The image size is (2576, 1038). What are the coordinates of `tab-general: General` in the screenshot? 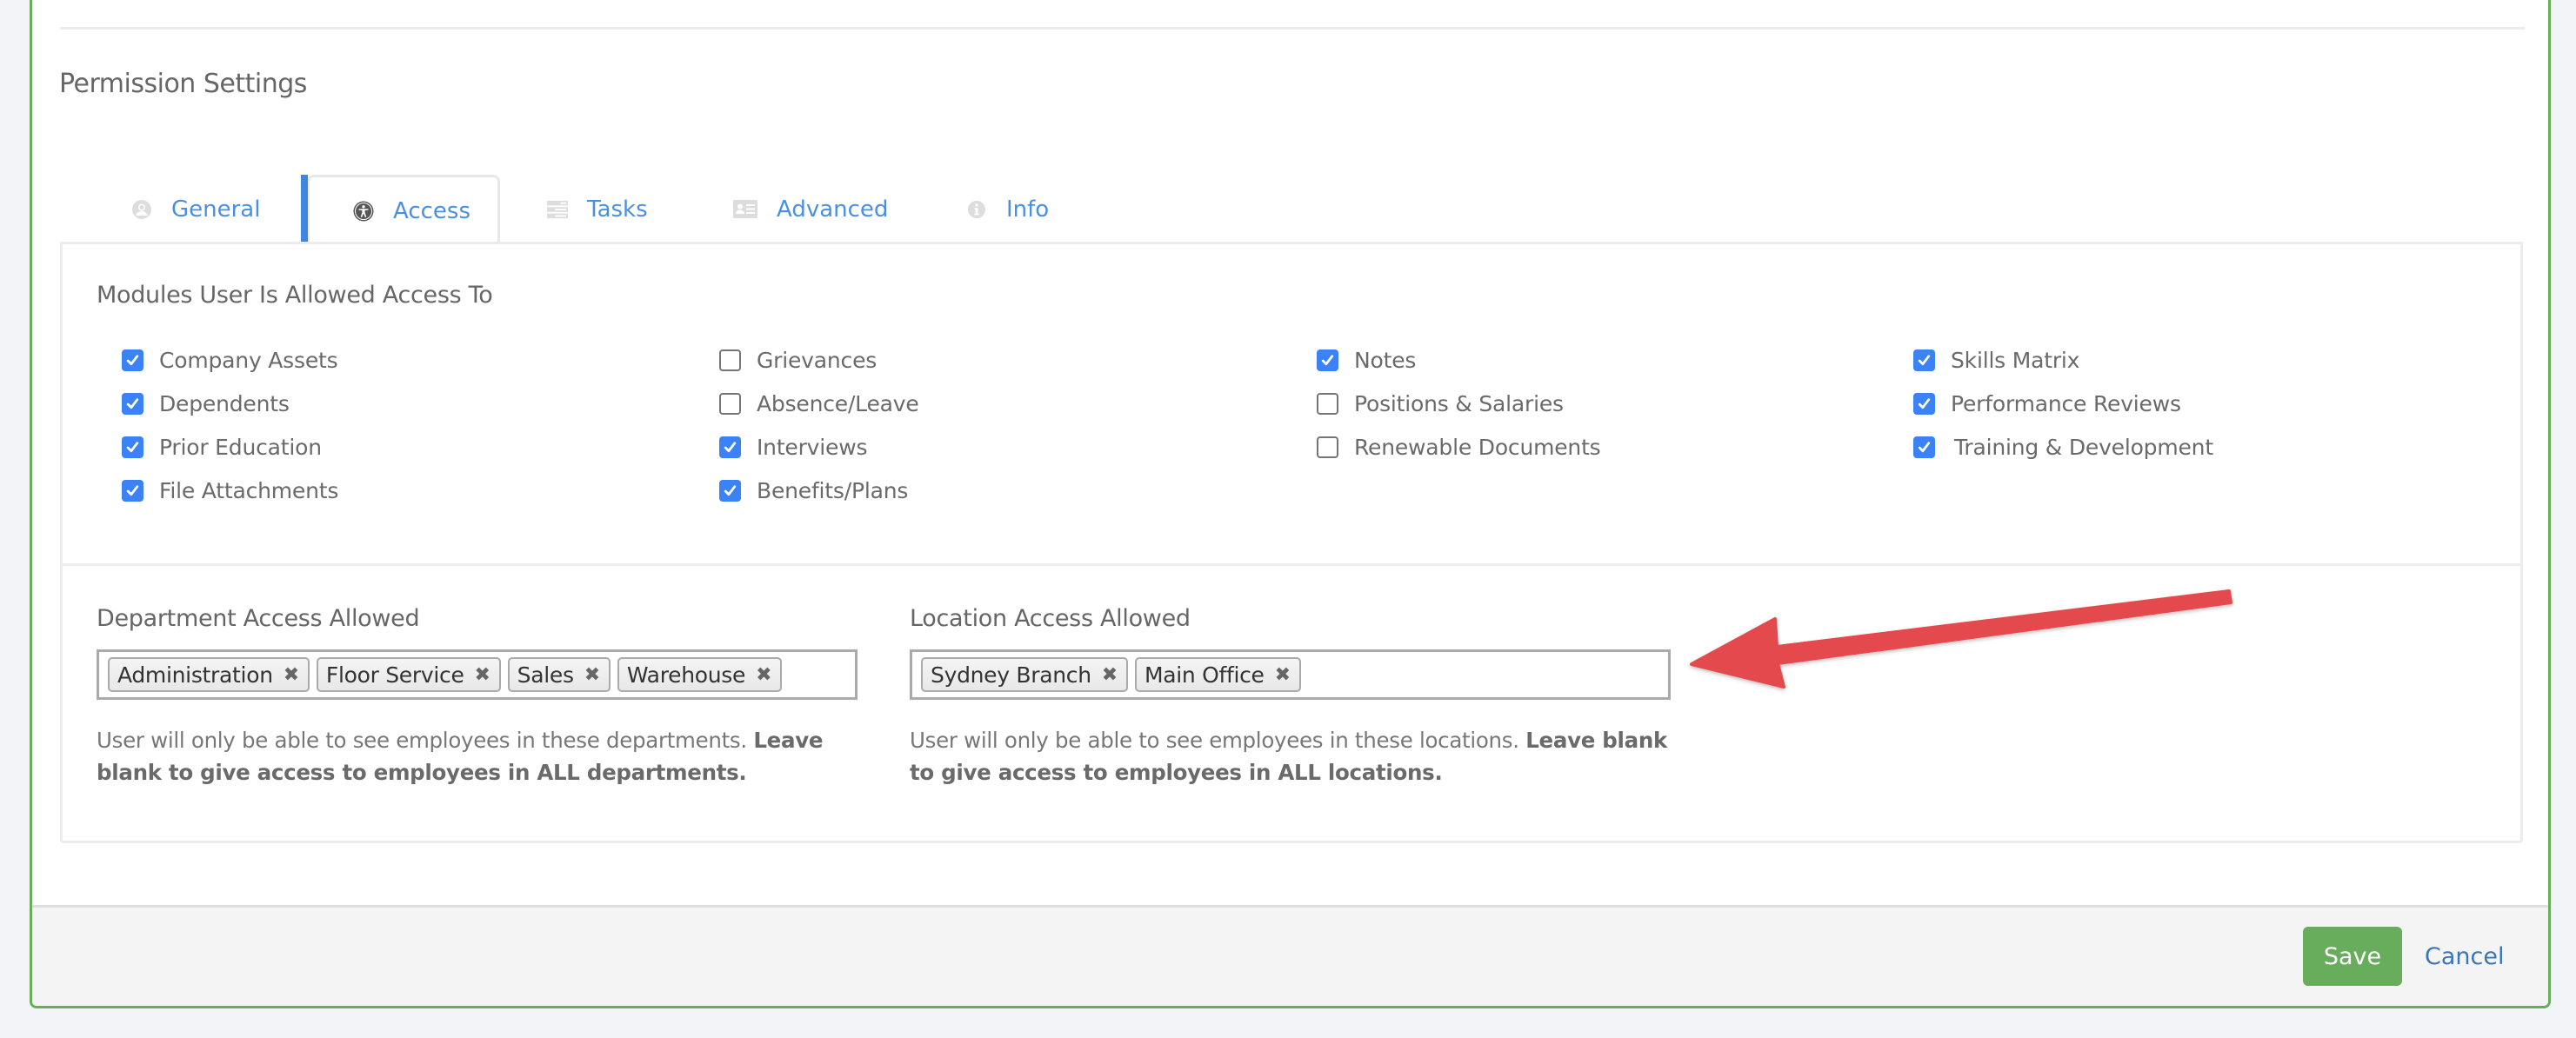 It's located at (195, 209).